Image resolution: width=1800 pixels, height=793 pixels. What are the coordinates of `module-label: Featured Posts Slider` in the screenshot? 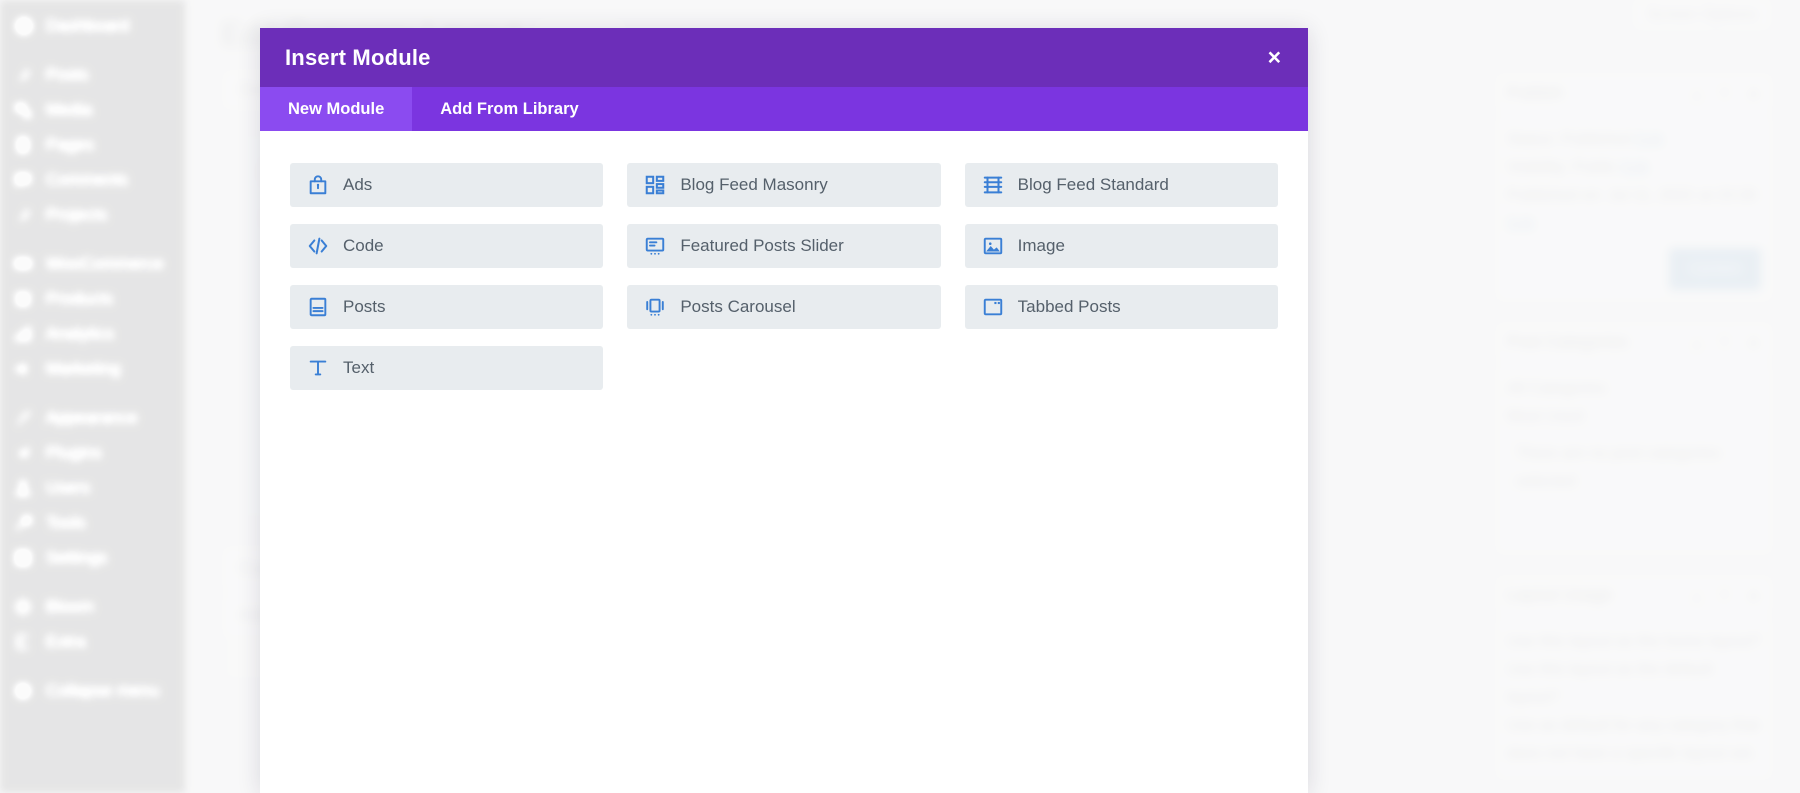 It's located at (762, 245).